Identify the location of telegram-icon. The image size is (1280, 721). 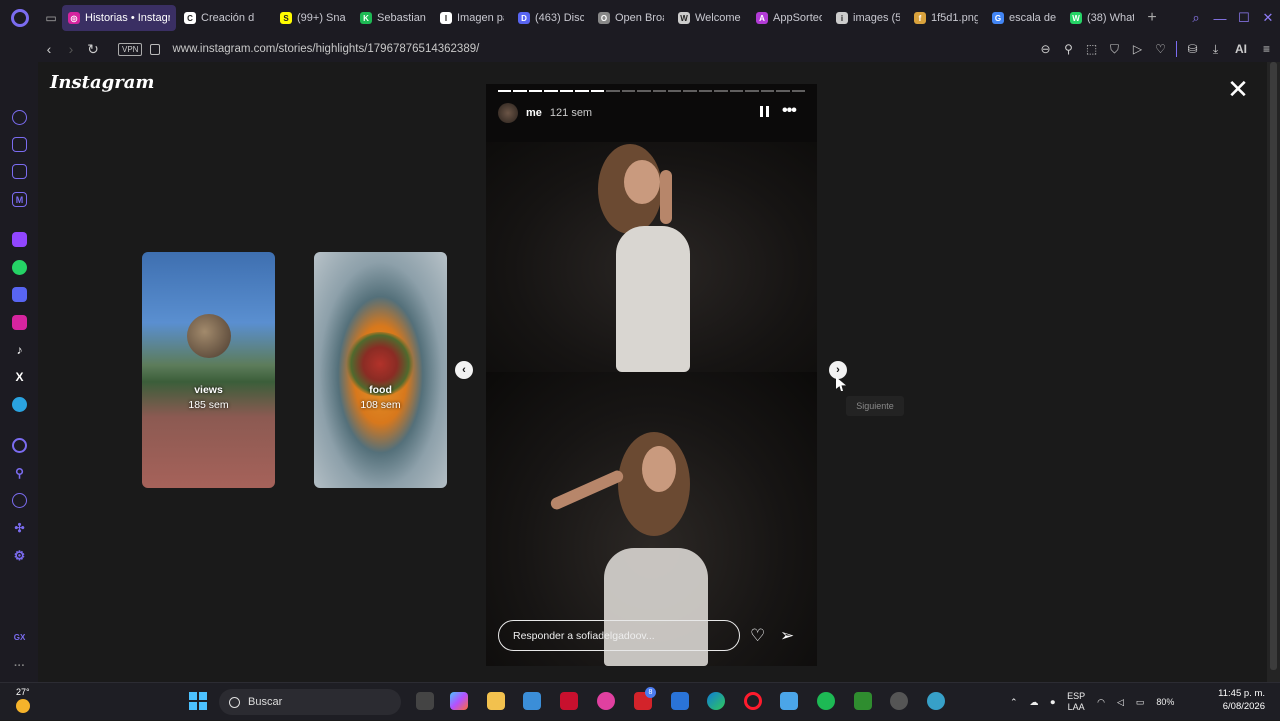
(19, 404).